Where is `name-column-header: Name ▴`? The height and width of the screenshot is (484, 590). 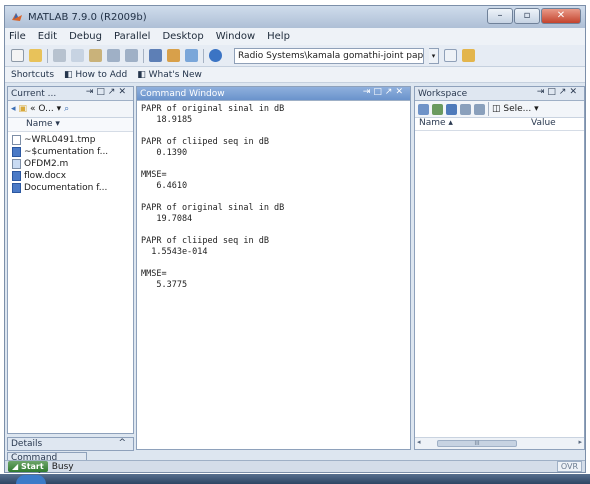 name-column-header: Name ▴ is located at coordinates (471, 124).